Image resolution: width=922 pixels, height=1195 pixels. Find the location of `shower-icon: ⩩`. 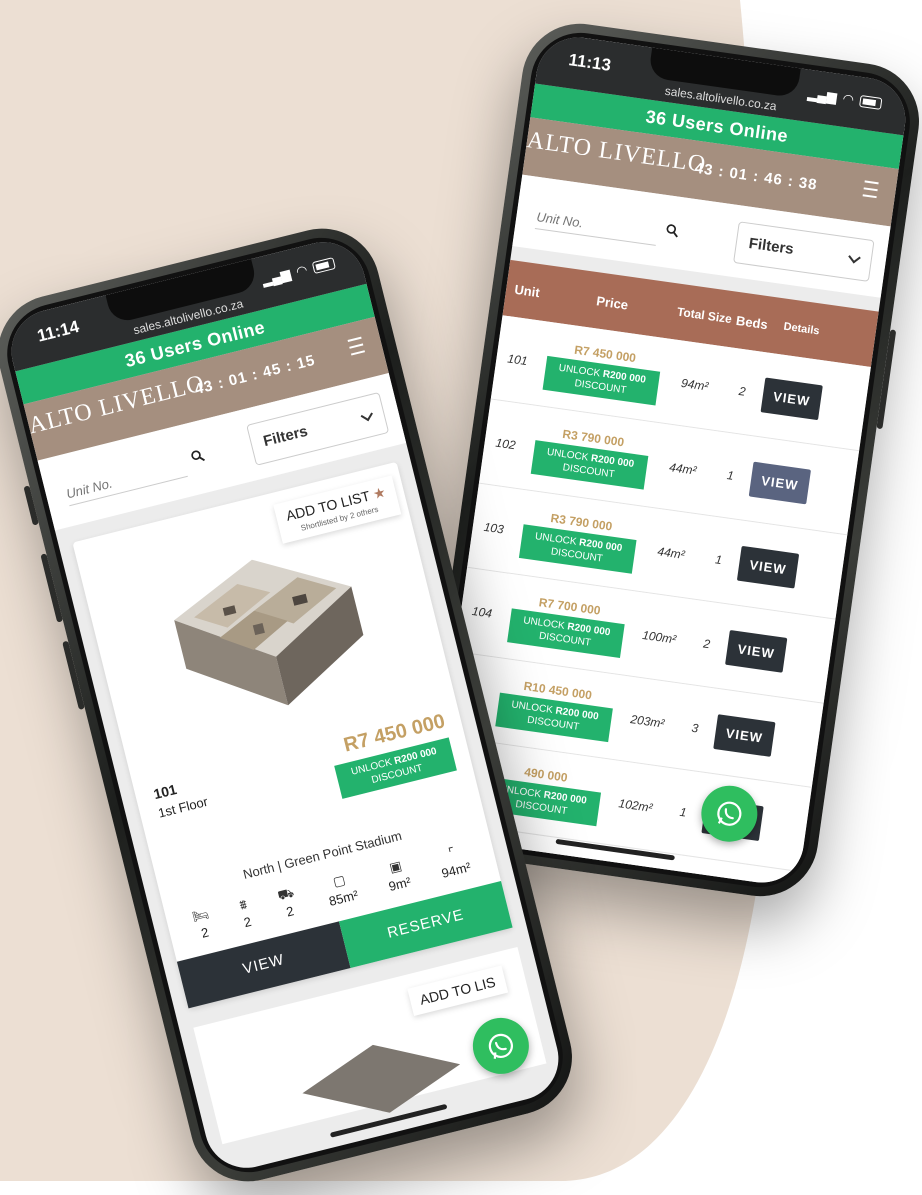

shower-icon: ⩩ is located at coordinates (243, 904).